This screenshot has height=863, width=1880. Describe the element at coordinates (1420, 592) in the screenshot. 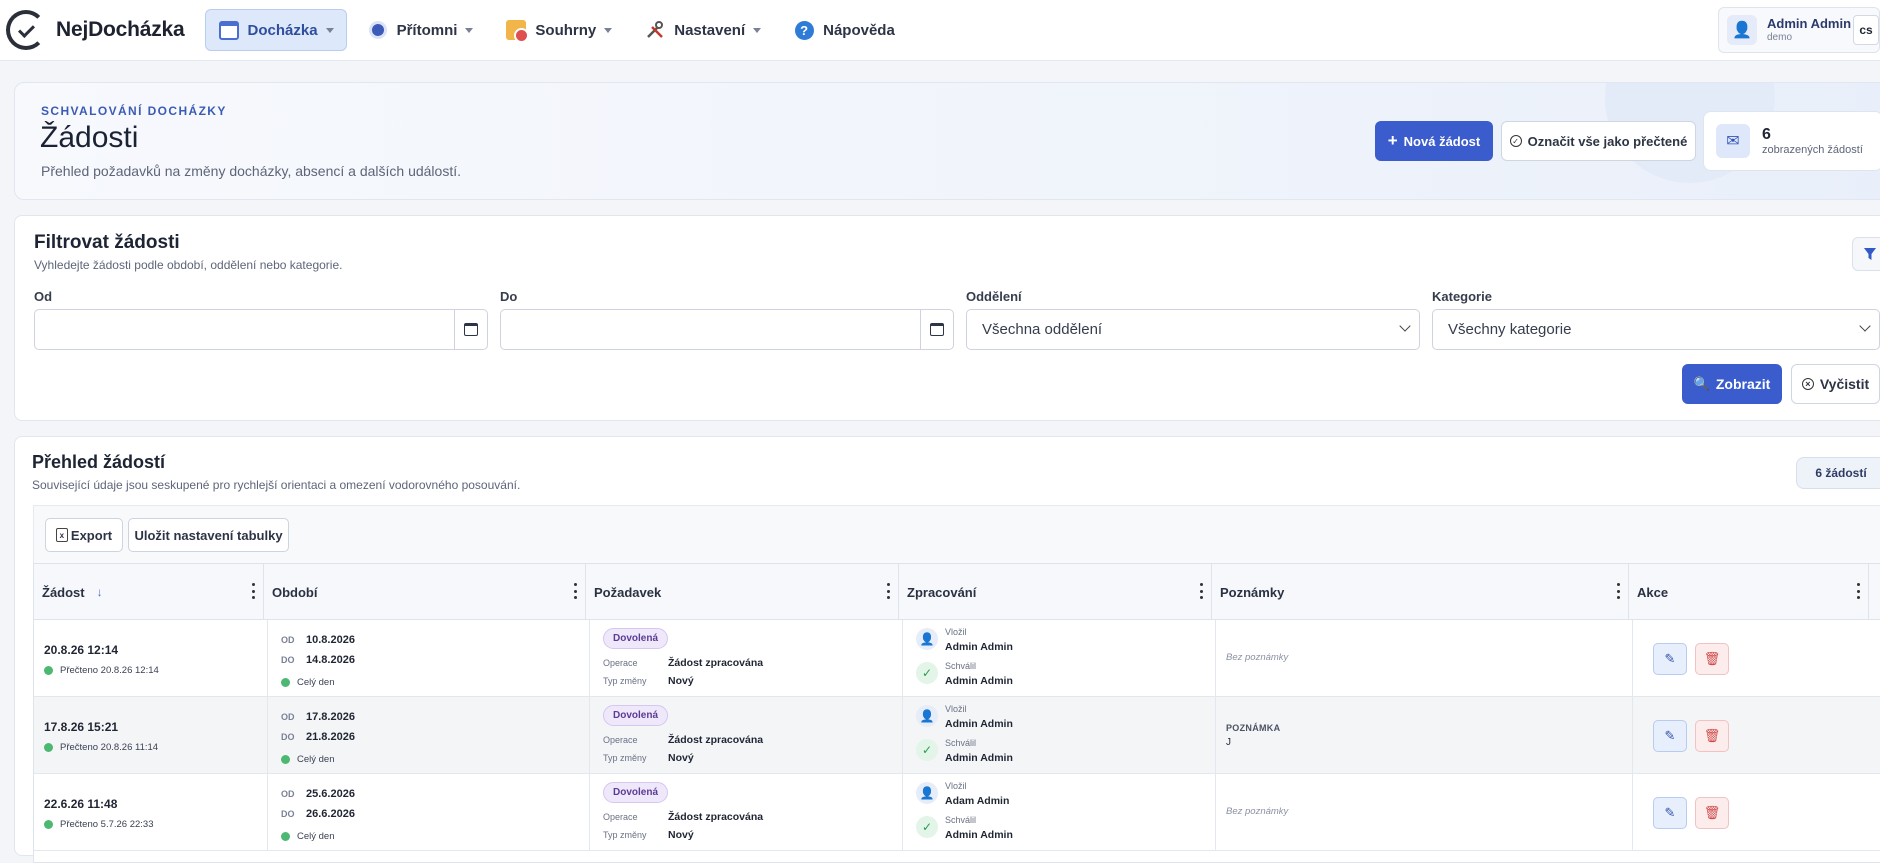

I see `column-header-poznamky: Poznámky` at that location.